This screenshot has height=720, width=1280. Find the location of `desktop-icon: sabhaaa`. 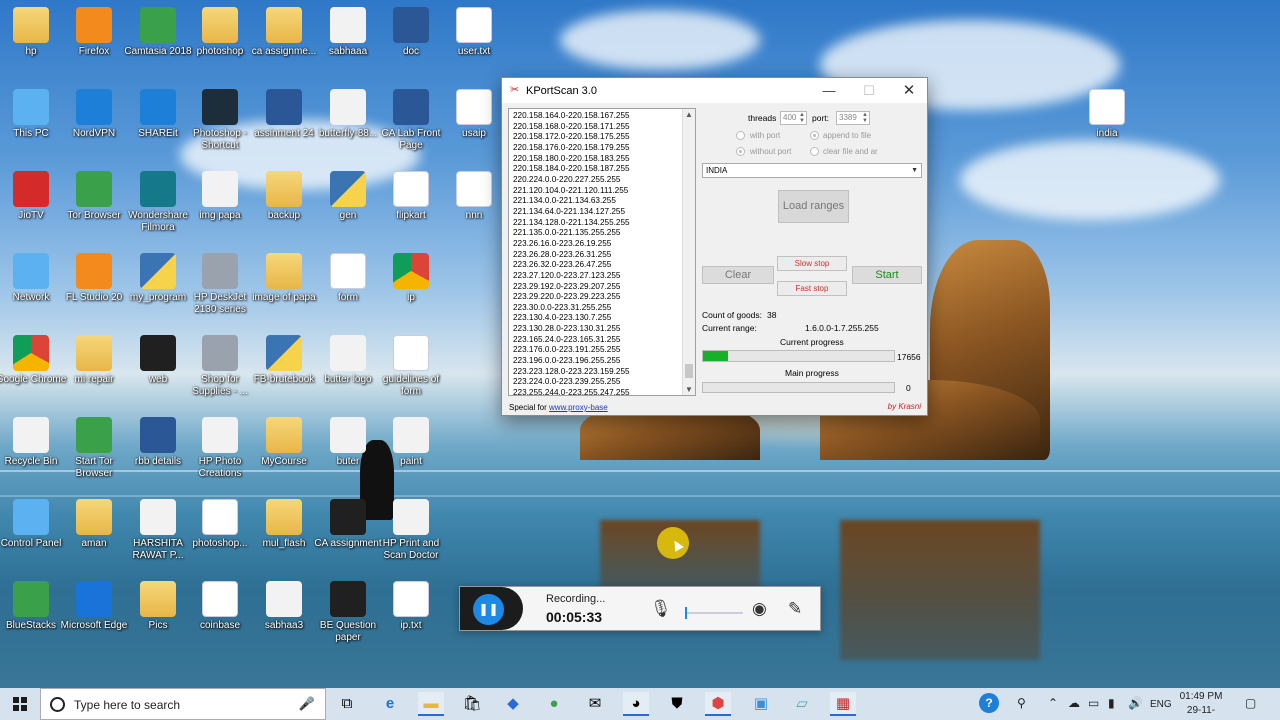

desktop-icon: sabhaaa is located at coordinates (348, 32).